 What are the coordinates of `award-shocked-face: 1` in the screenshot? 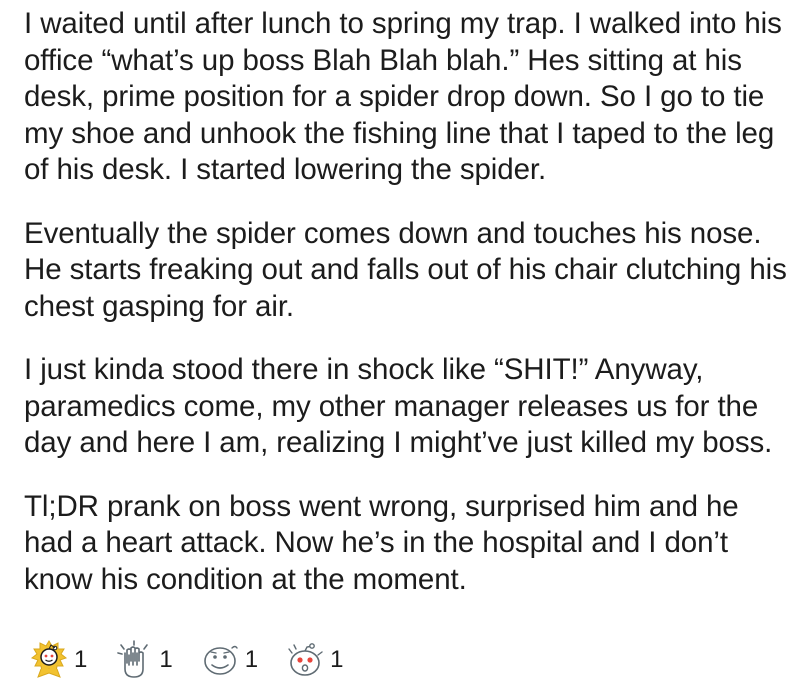 It's located at (313, 660).